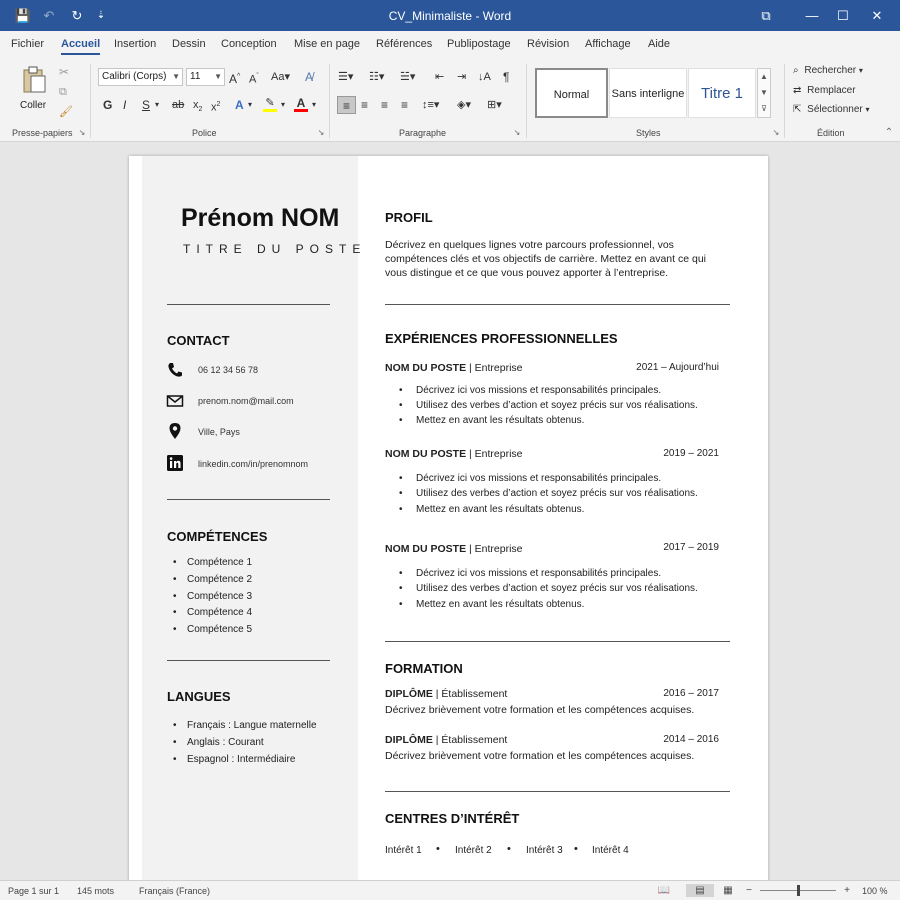 This screenshot has height=900, width=900. What do you see at coordinates (464, 105) in the screenshot?
I see `shading-icon: ◈▾` at bounding box center [464, 105].